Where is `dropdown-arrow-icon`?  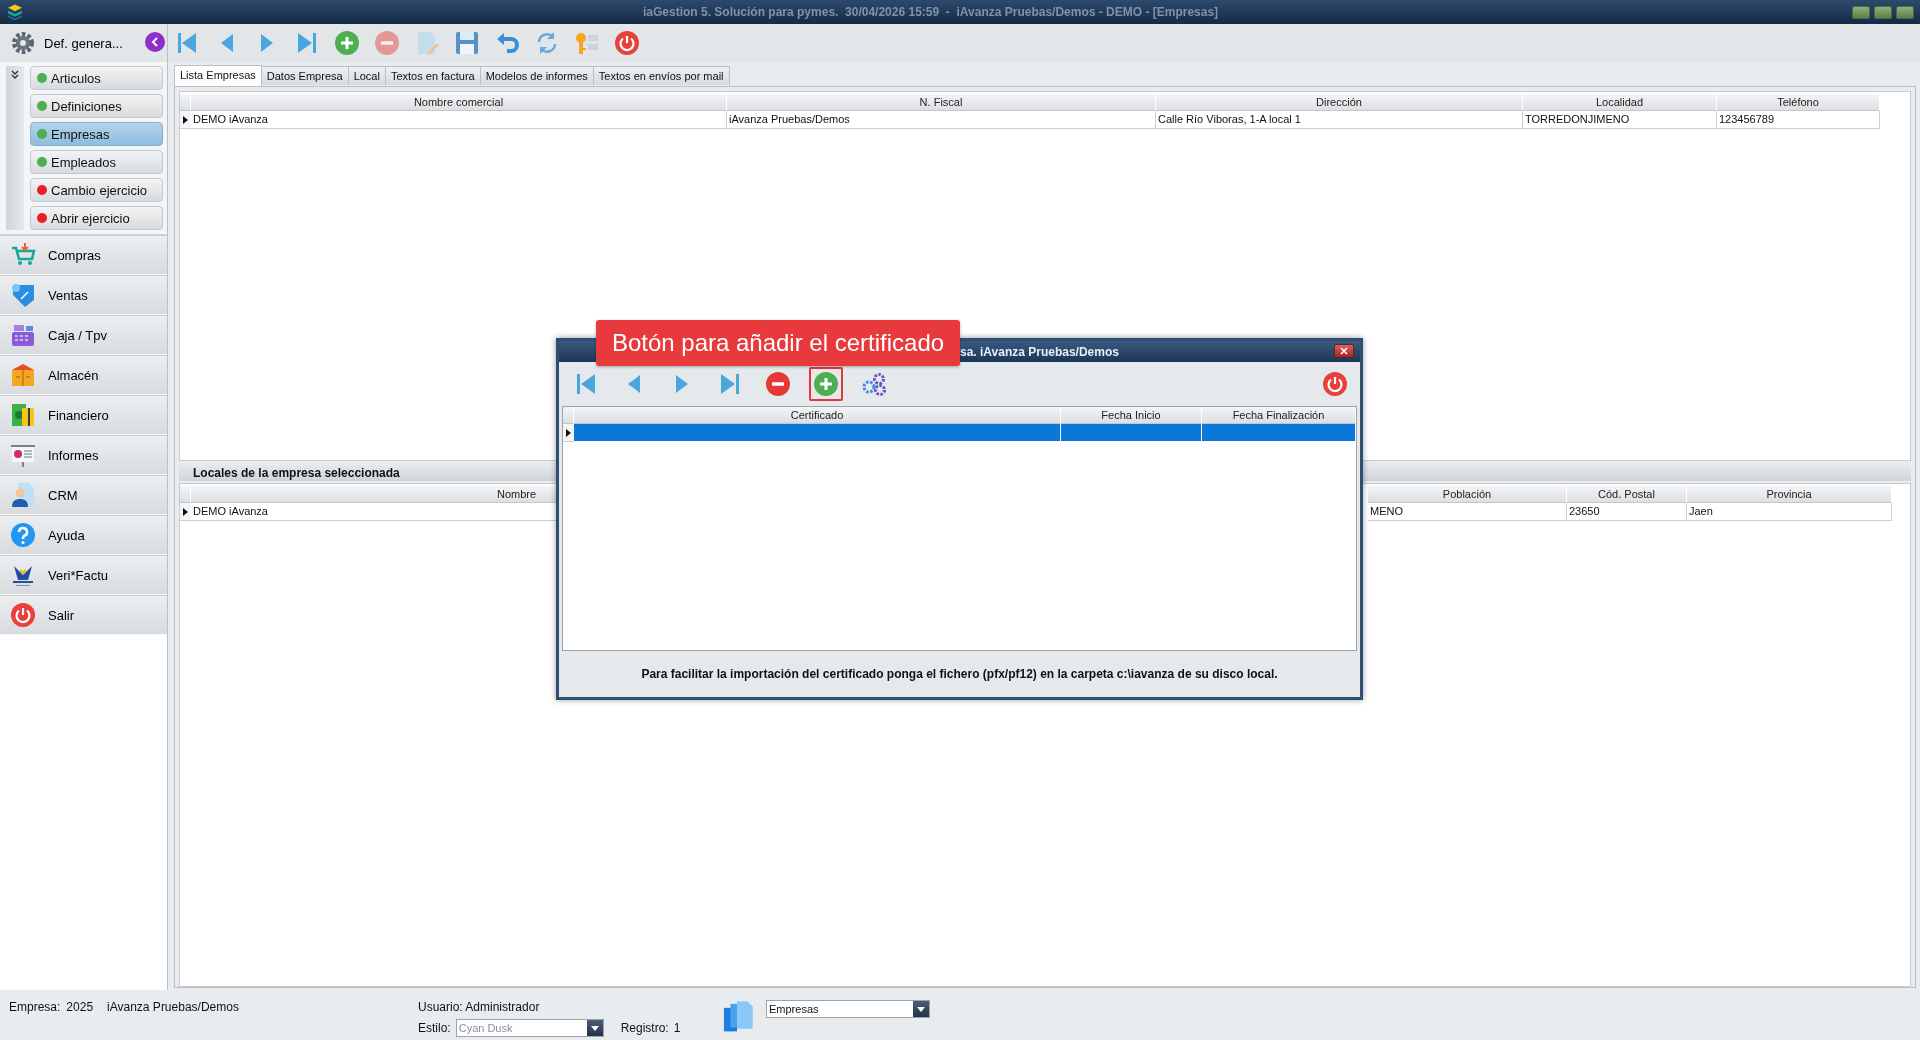
dropdown-arrow-icon is located at coordinates (921, 1009).